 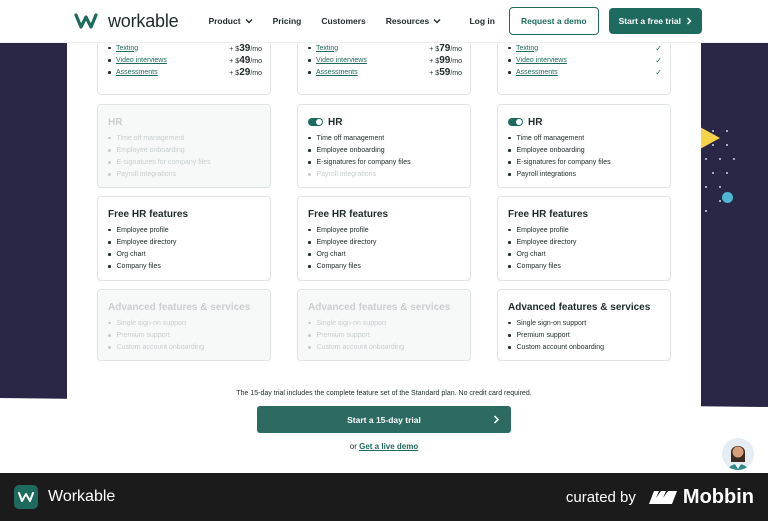 I want to click on addon-price: + $79/mo, so click(x=445, y=48).